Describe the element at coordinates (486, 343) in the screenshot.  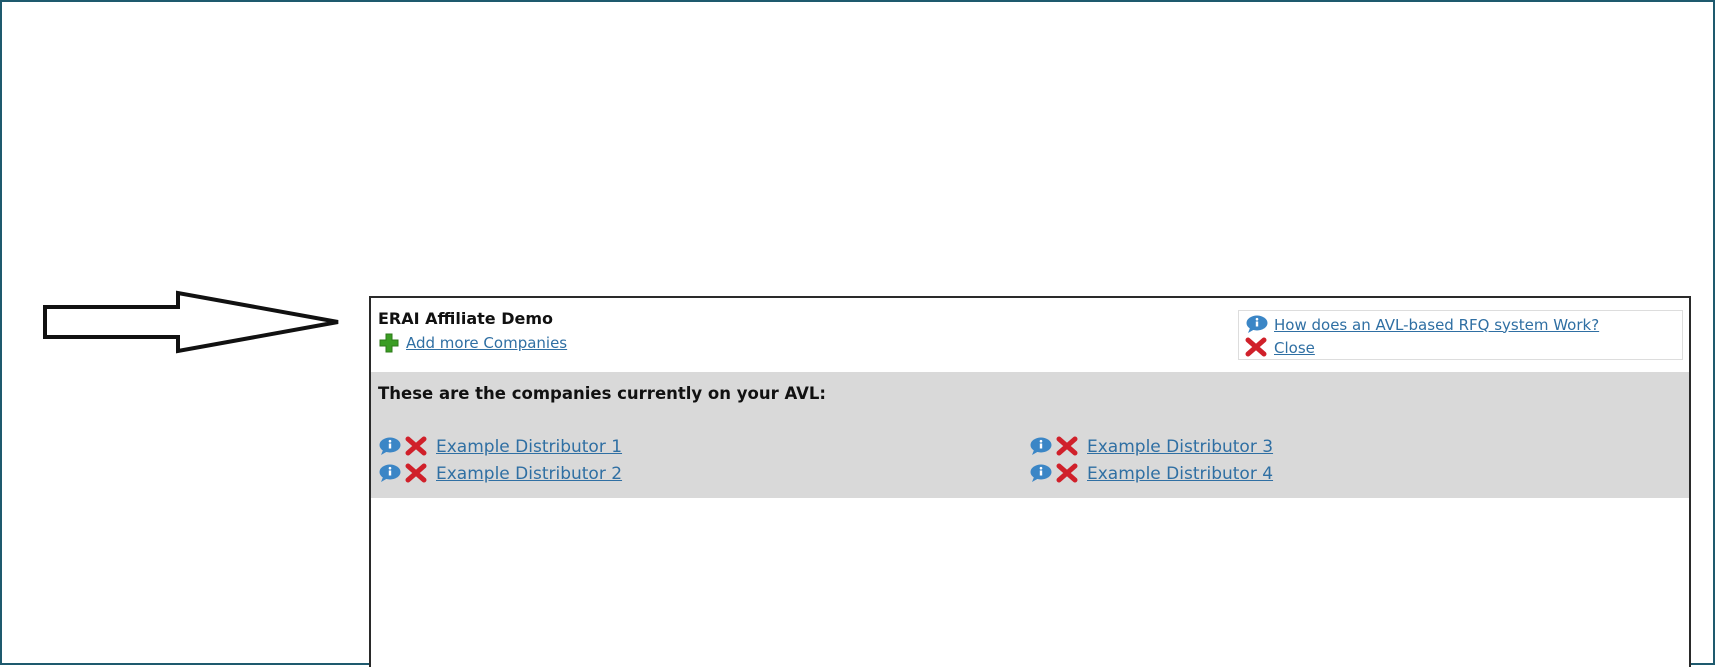
I see `add-companies-link: Add more Companies` at that location.